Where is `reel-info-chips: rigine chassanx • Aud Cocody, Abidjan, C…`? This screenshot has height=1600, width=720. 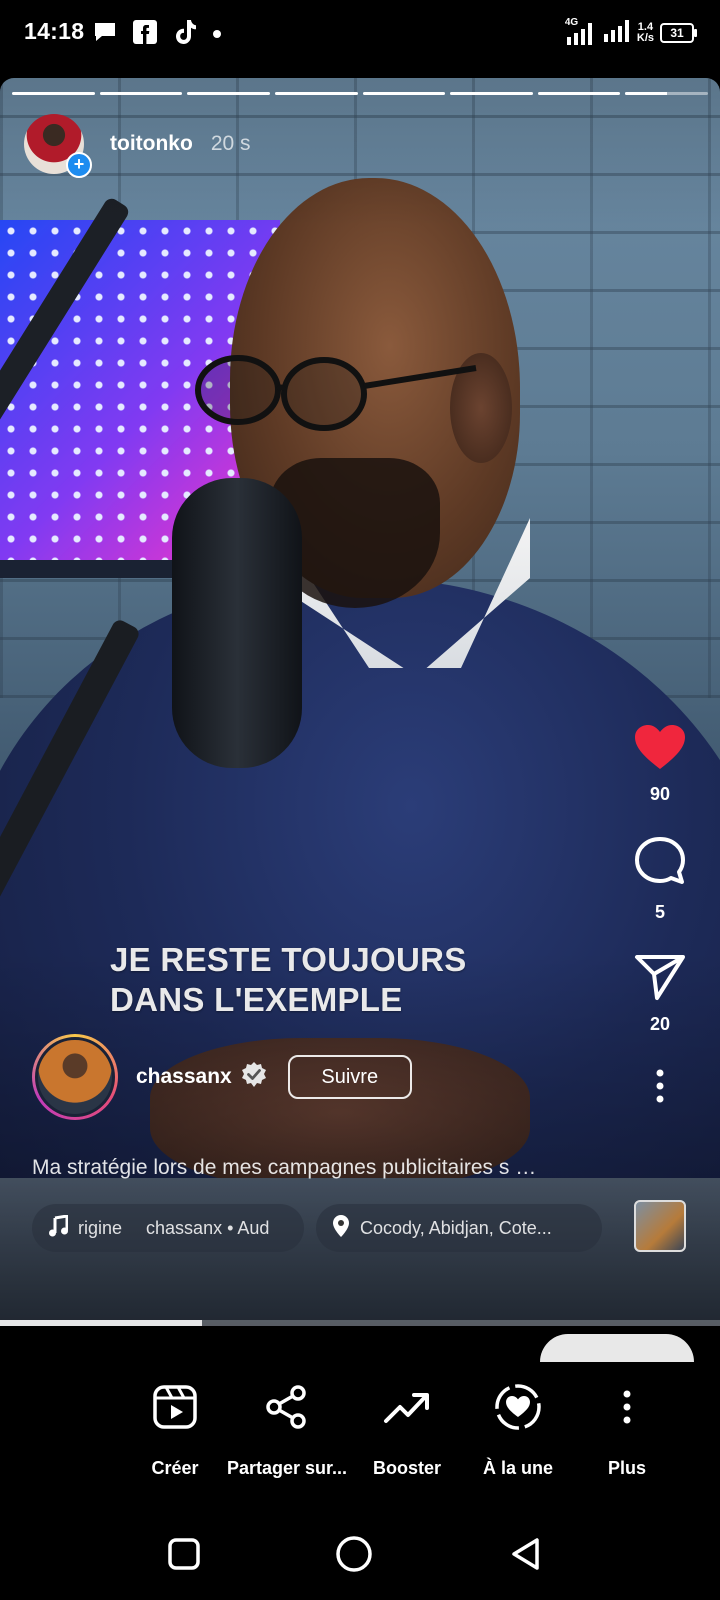 reel-info-chips: rigine chassanx • Aud Cocody, Abidjan, C… is located at coordinates (317, 1228).